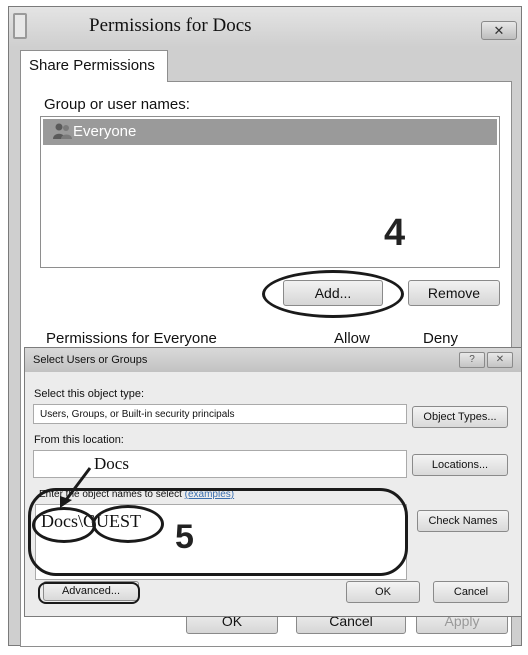 This screenshot has height=655, width=528. Describe the element at coordinates (76, 487) in the screenshot. I see `annotation-arrow` at that location.